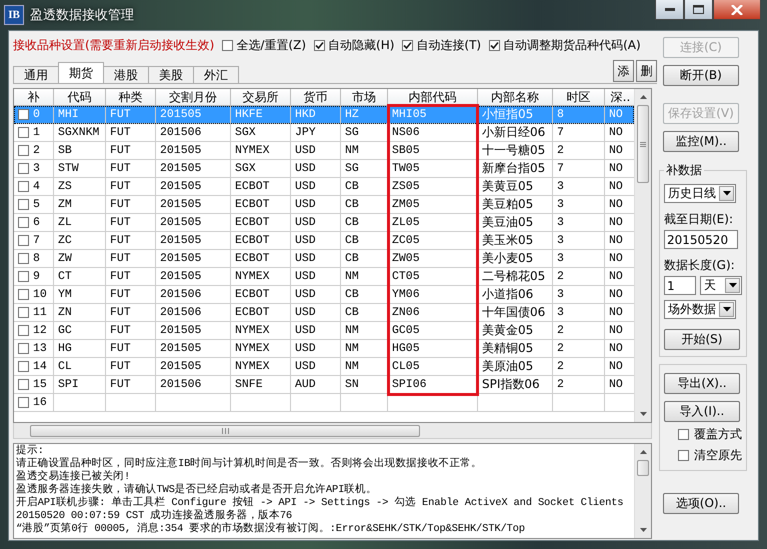 The image size is (767, 549). What do you see at coordinates (579, 97) in the screenshot?
I see `column-header: 时区` at bounding box center [579, 97].